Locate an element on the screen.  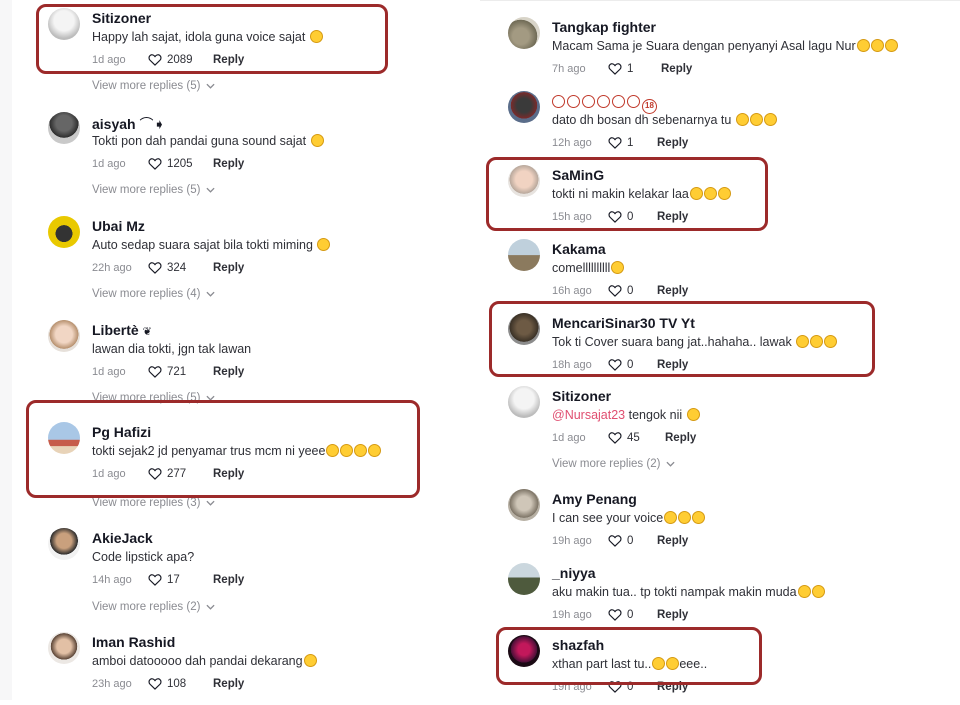
comment-time: 12h ago is located at coordinates (572, 142).